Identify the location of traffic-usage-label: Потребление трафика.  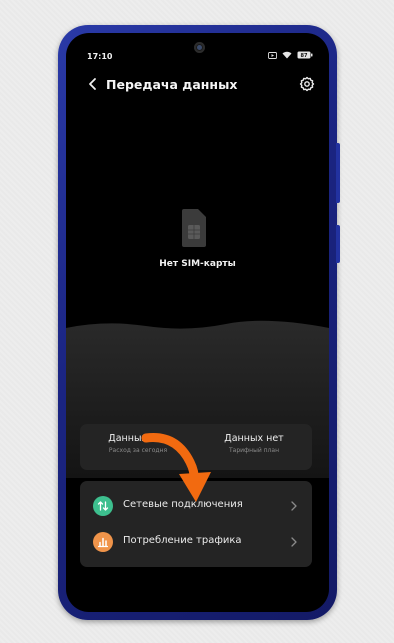
(182, 540).